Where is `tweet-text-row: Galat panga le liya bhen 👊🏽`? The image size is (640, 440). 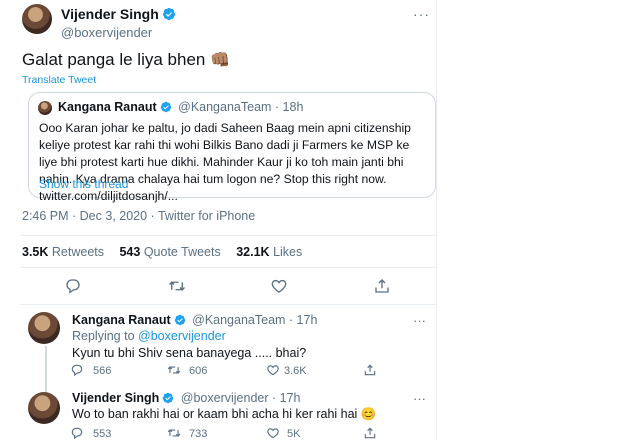 tweet-text-row: Galat panga le liya bhen 👊🏽 is located at coordinates (126, 60).